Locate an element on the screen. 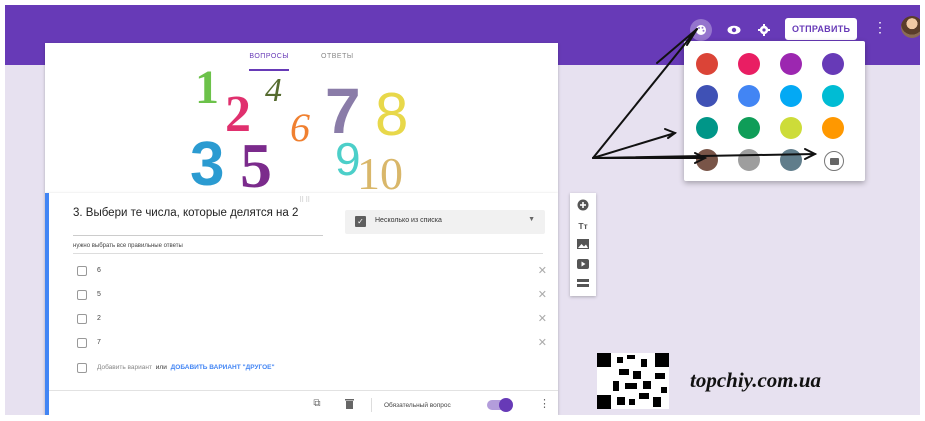 This screenshot has width=925, height=421. number-10: 10 is located at coordinates (380, 170).